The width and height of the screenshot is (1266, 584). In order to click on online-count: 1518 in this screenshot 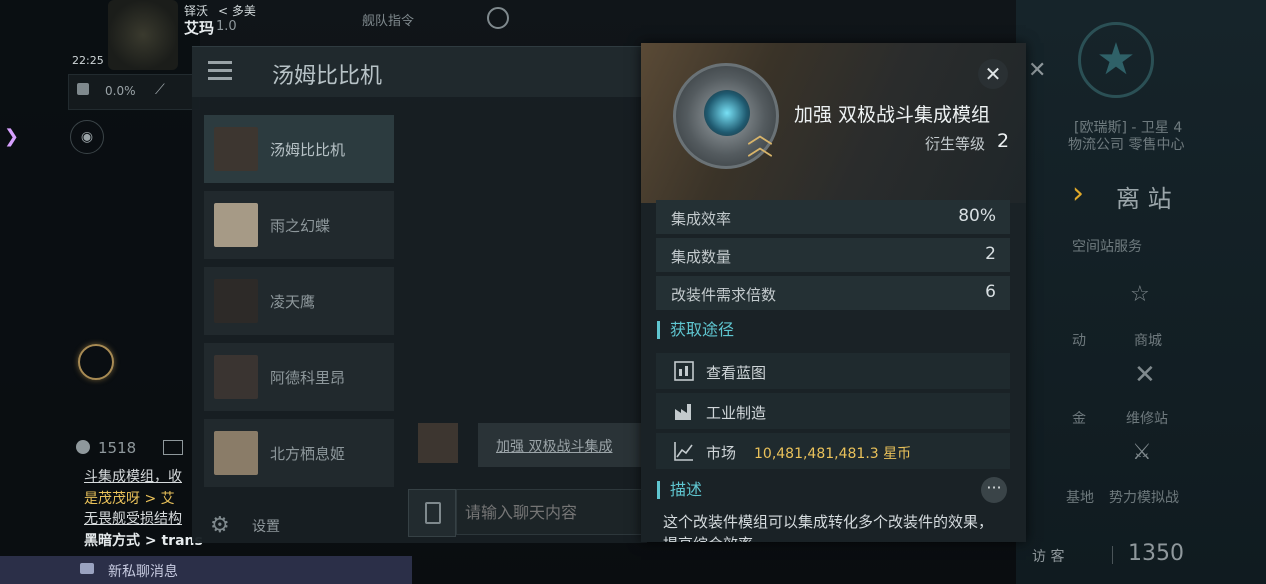, I will do `click(117, 448)`.